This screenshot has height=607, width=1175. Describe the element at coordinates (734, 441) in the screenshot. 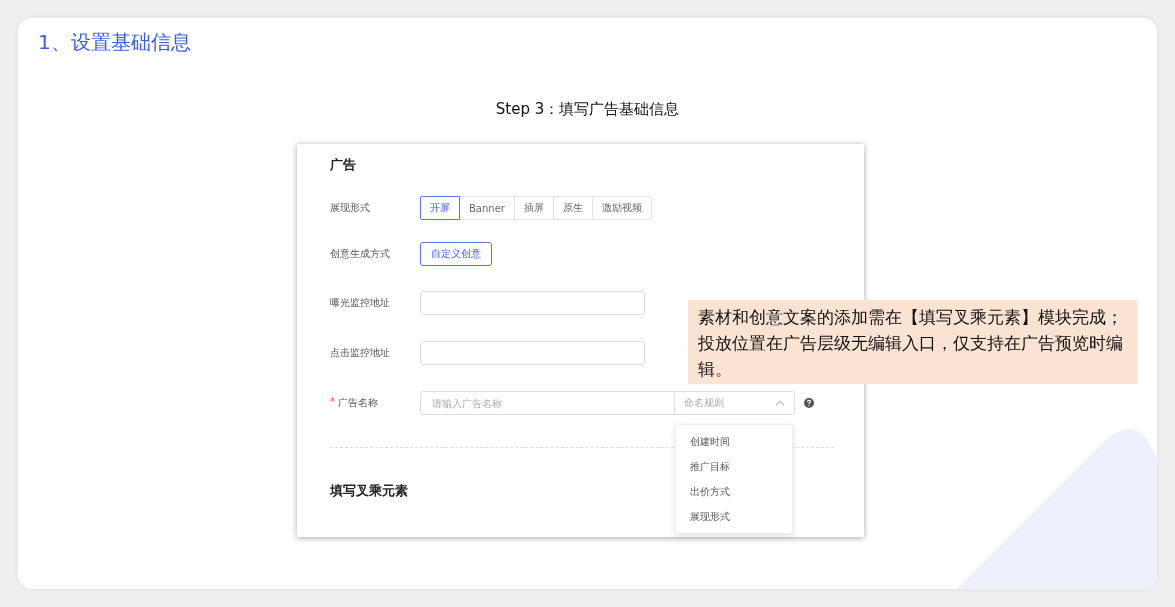

I see `dropdown-option: 创建时间` at that location.